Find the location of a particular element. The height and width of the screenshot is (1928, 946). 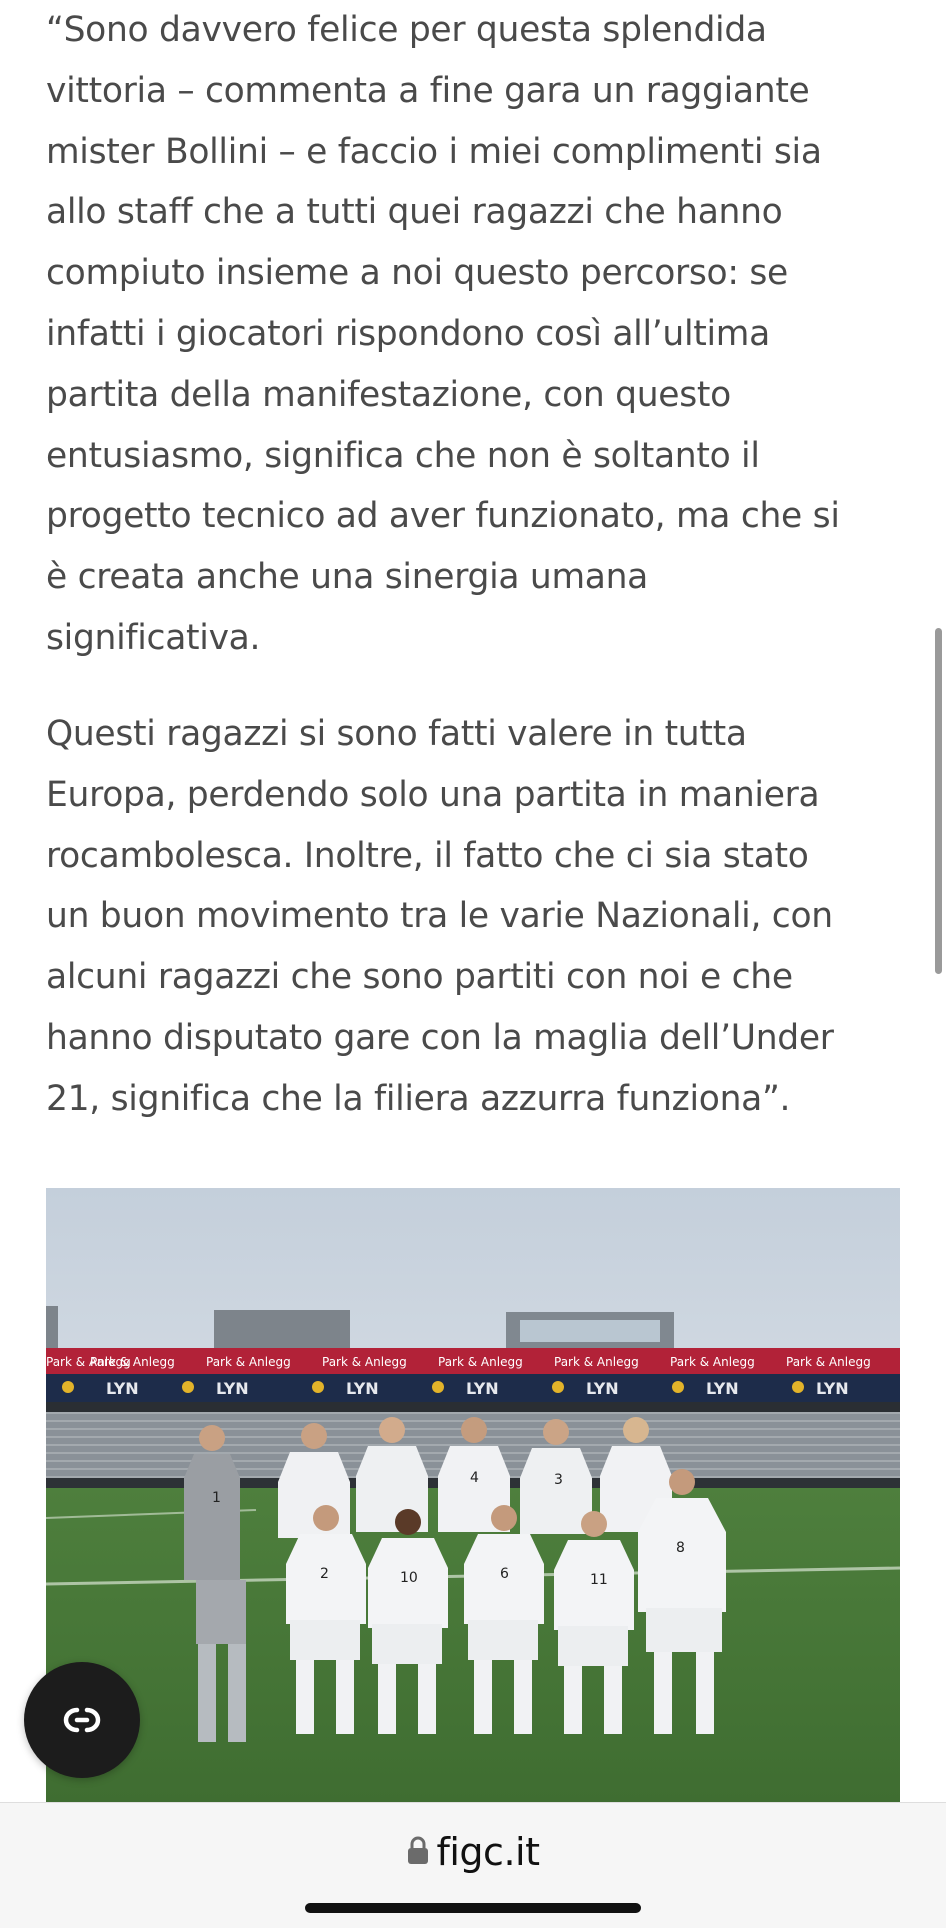

scrollbar is located at coordinates (938, 801).